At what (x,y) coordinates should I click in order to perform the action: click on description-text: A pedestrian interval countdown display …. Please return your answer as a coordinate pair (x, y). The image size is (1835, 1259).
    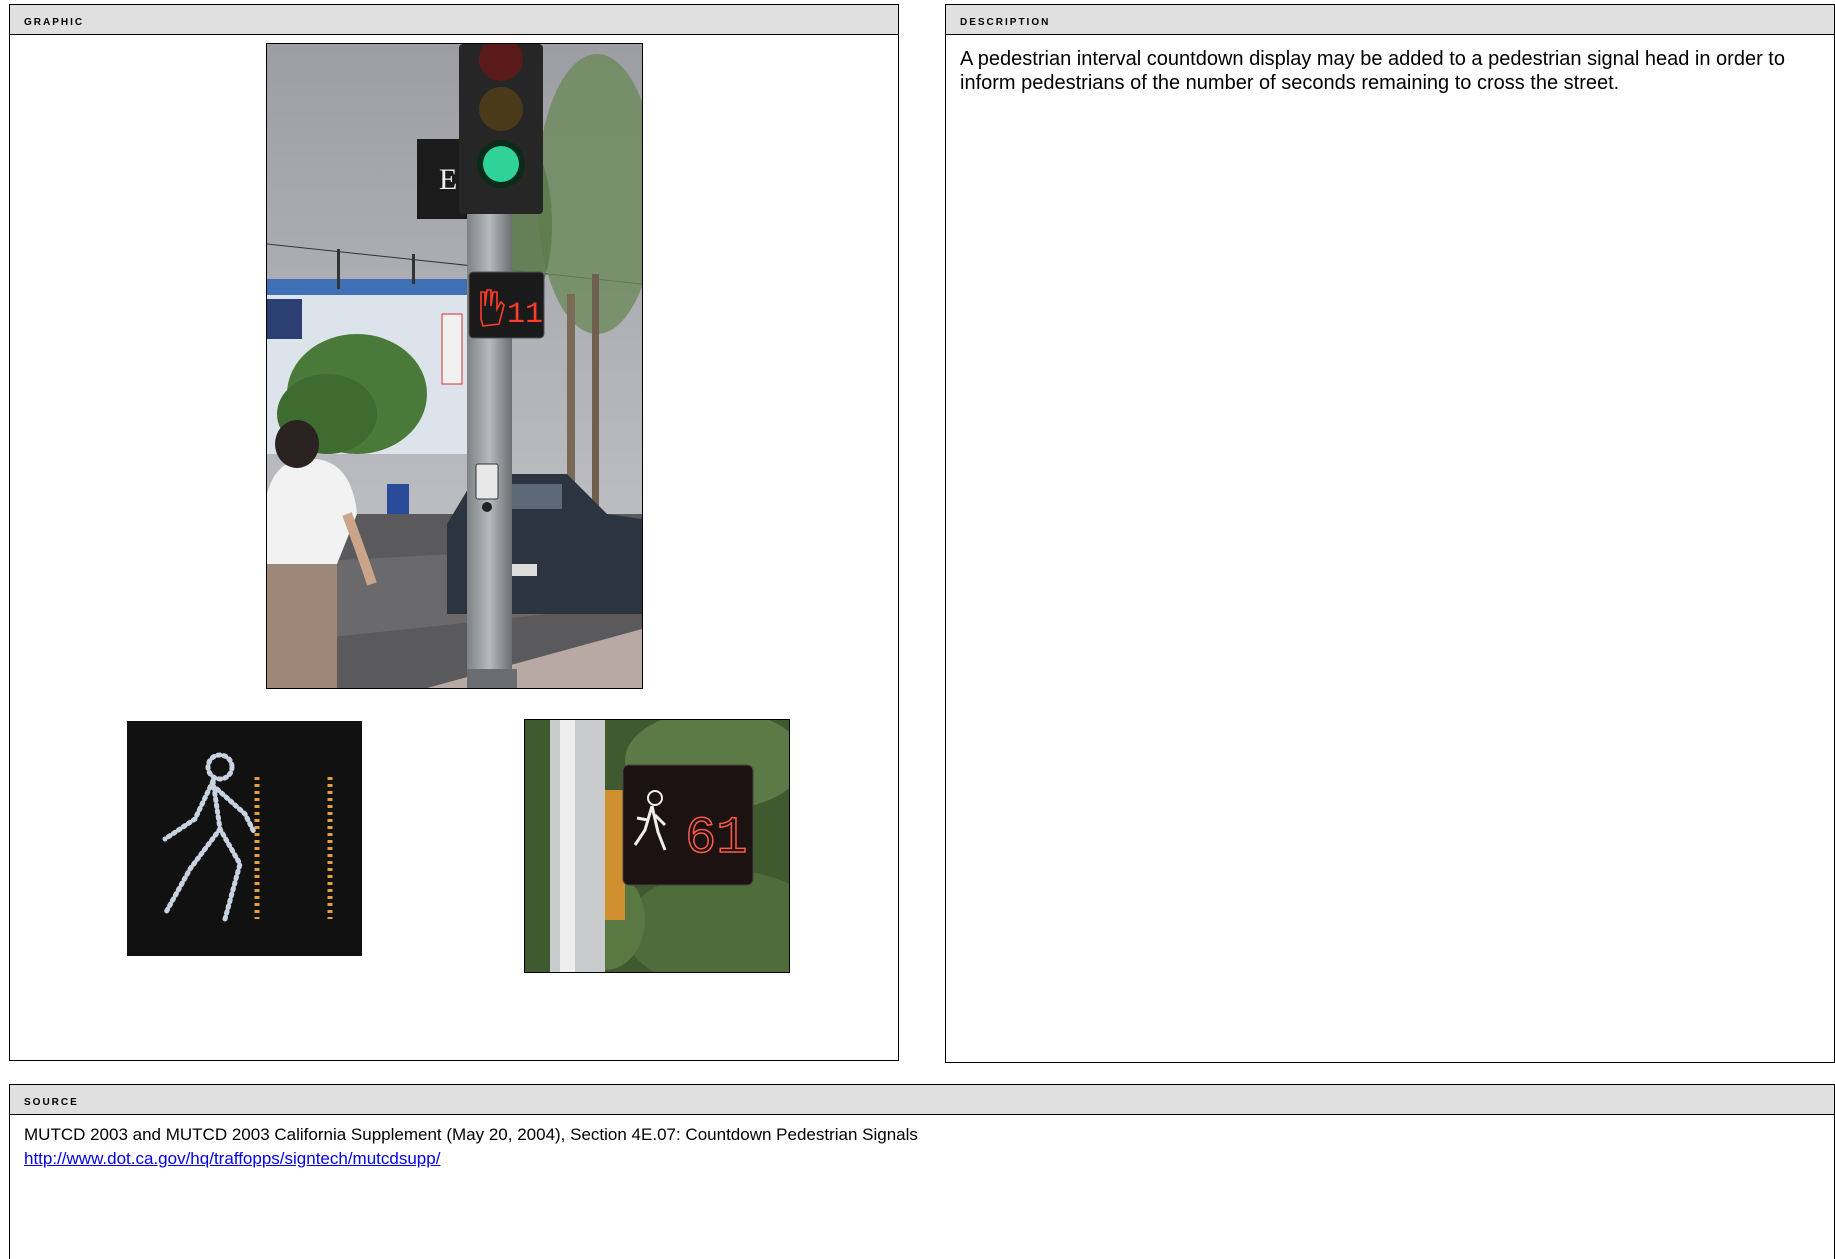
    Looking at the image, I should click on (1372, 71).